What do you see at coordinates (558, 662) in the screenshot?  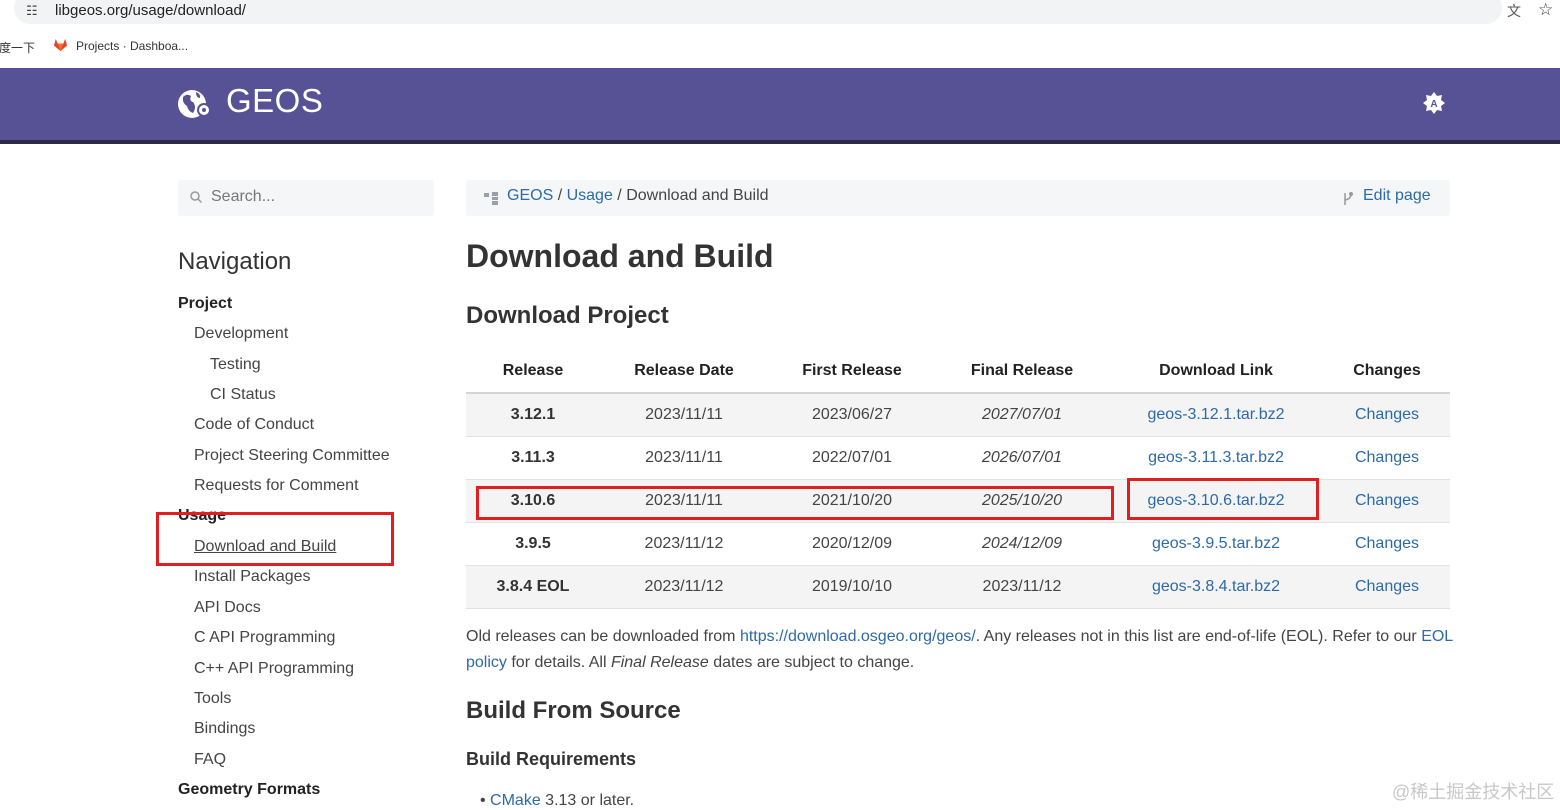 I see `para-text: for details. All` at bounding box center [558, 662].